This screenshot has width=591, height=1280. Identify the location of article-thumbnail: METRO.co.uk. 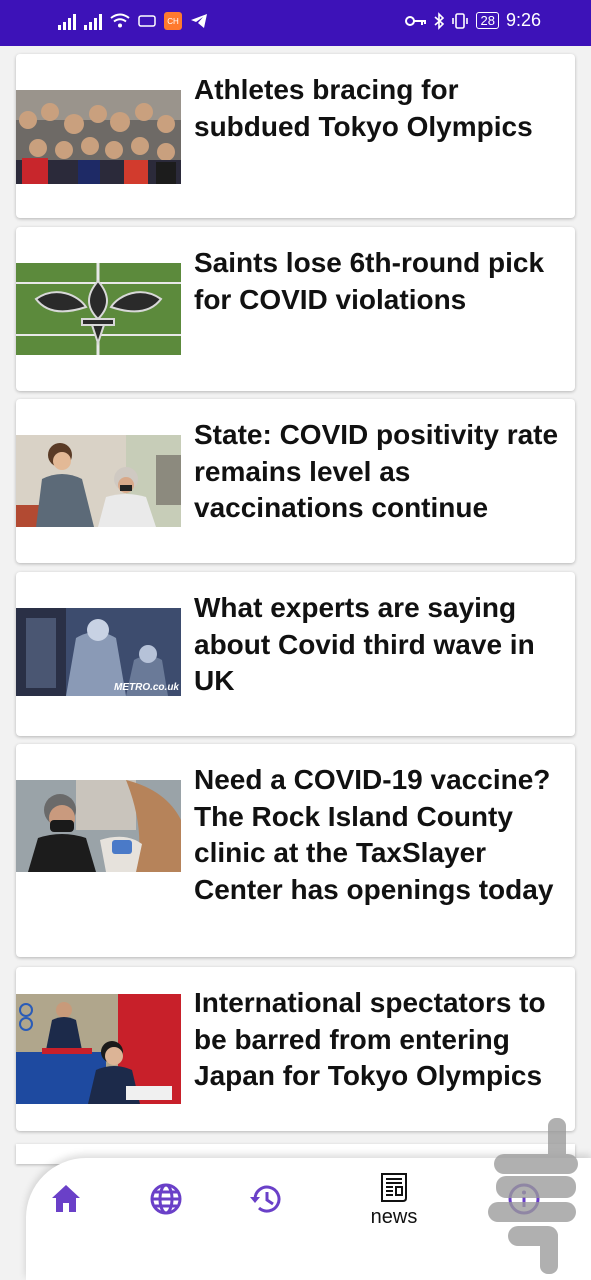
(98, 652).